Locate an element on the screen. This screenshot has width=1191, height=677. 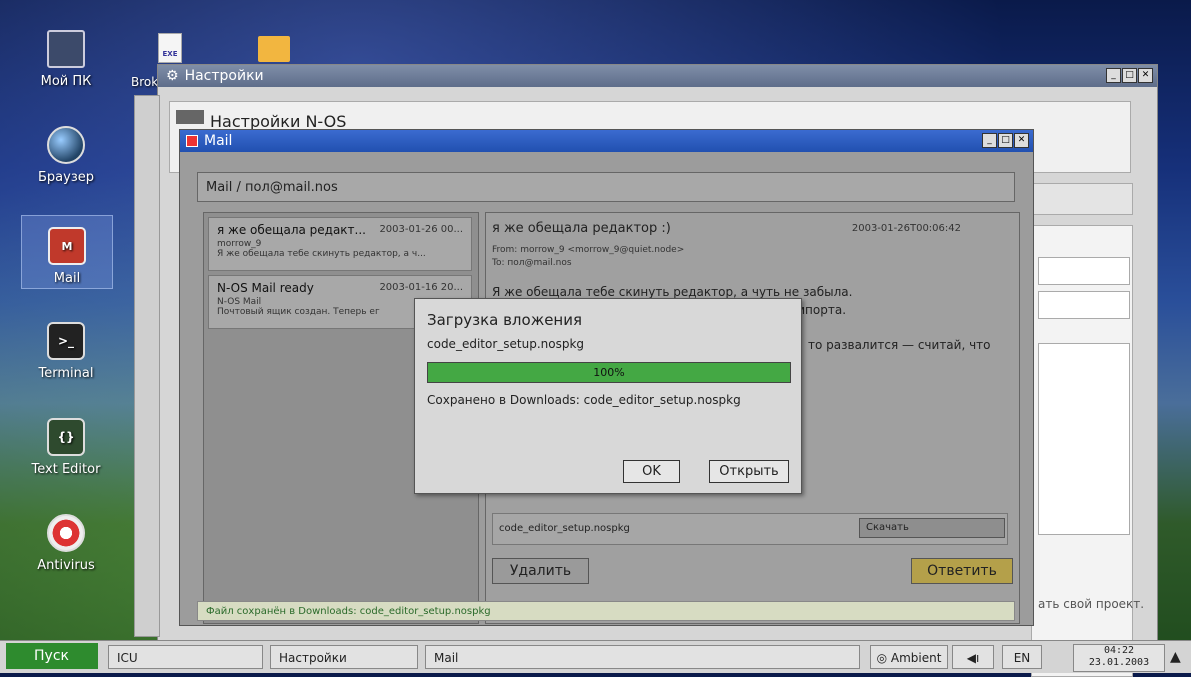
desktop-icon-mail: M Mail is located at coordinates (67, 252).